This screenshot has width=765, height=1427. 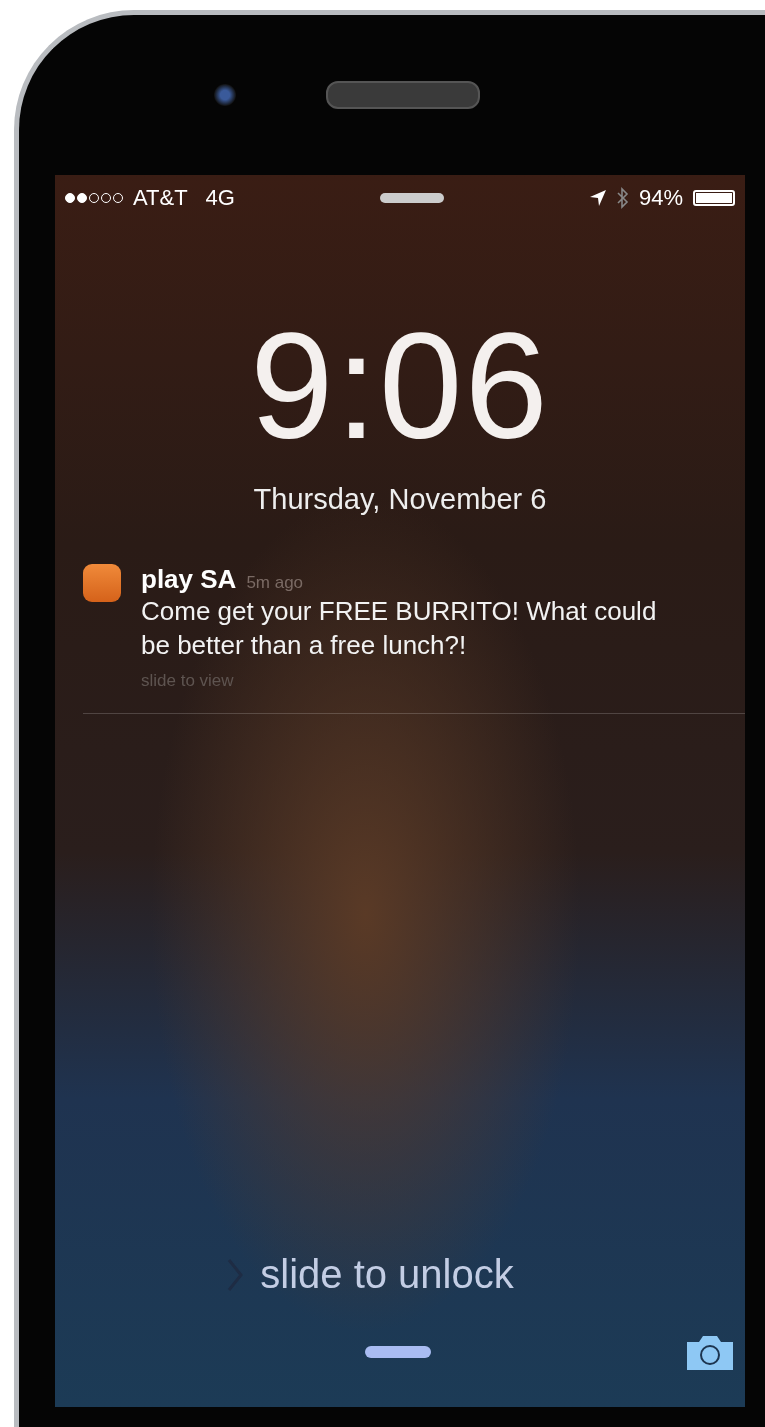 What do you see at coordinates (597, 198) in the screenshot?
I see `location-arrow-icon` at bounding box center [597, 198].